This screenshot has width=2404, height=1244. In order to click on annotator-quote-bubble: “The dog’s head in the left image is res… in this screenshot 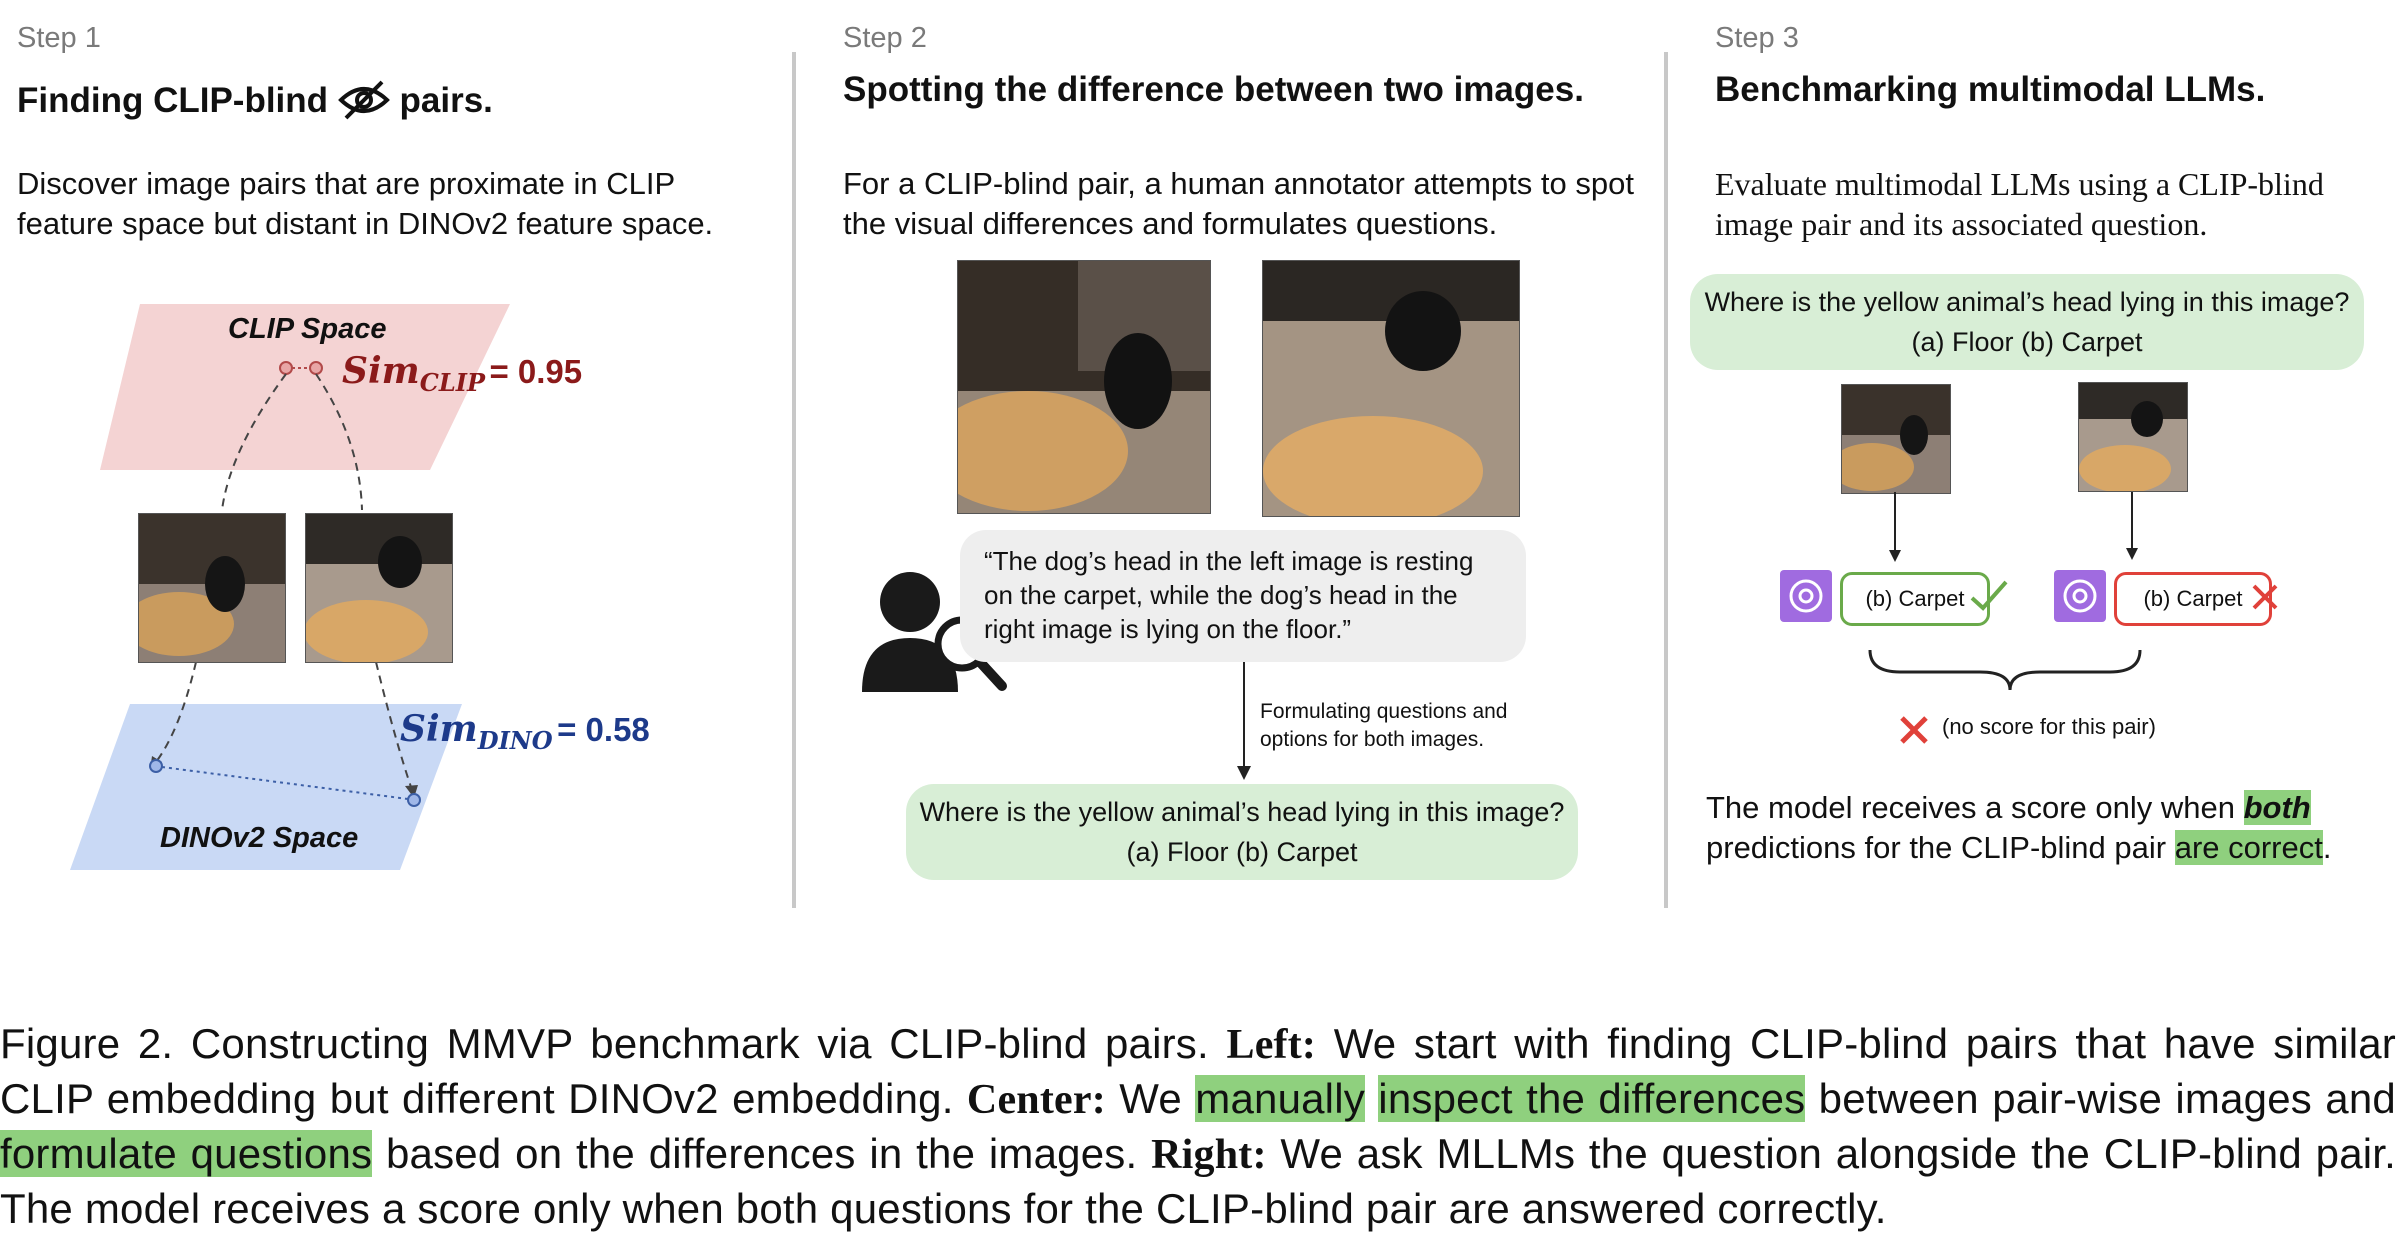, I will do `click(1243, 596)`.